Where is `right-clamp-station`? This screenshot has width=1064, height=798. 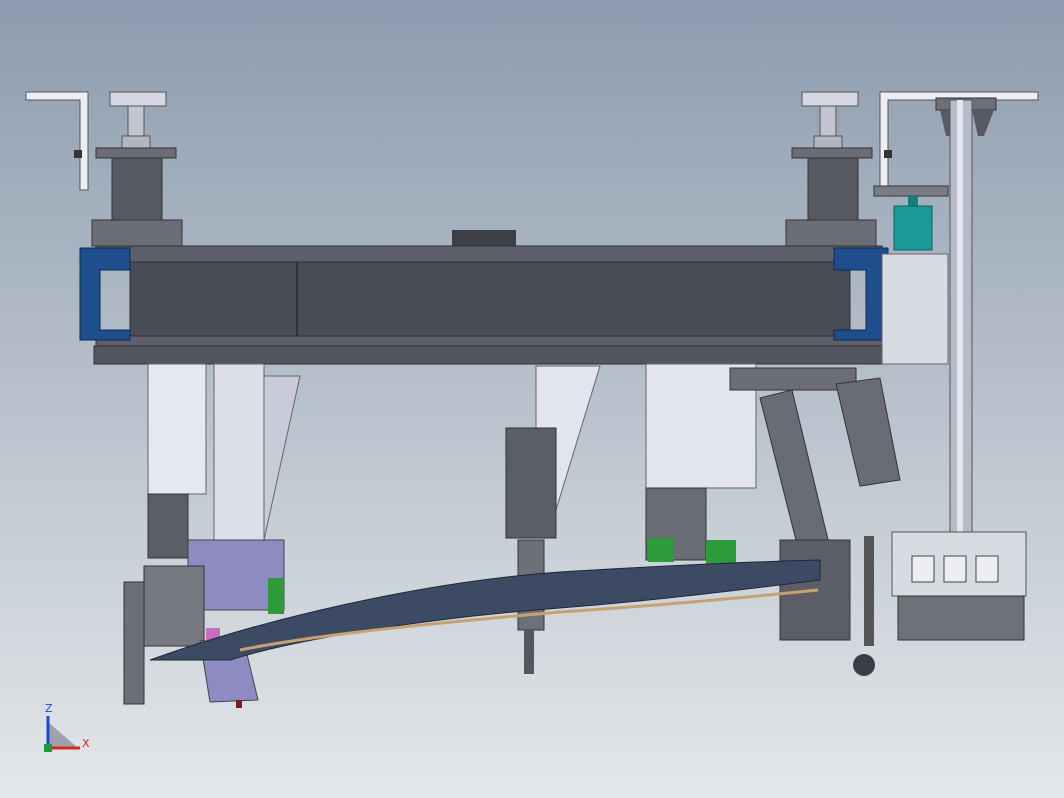 right-clamp-station is located at coordinates (773, 519).